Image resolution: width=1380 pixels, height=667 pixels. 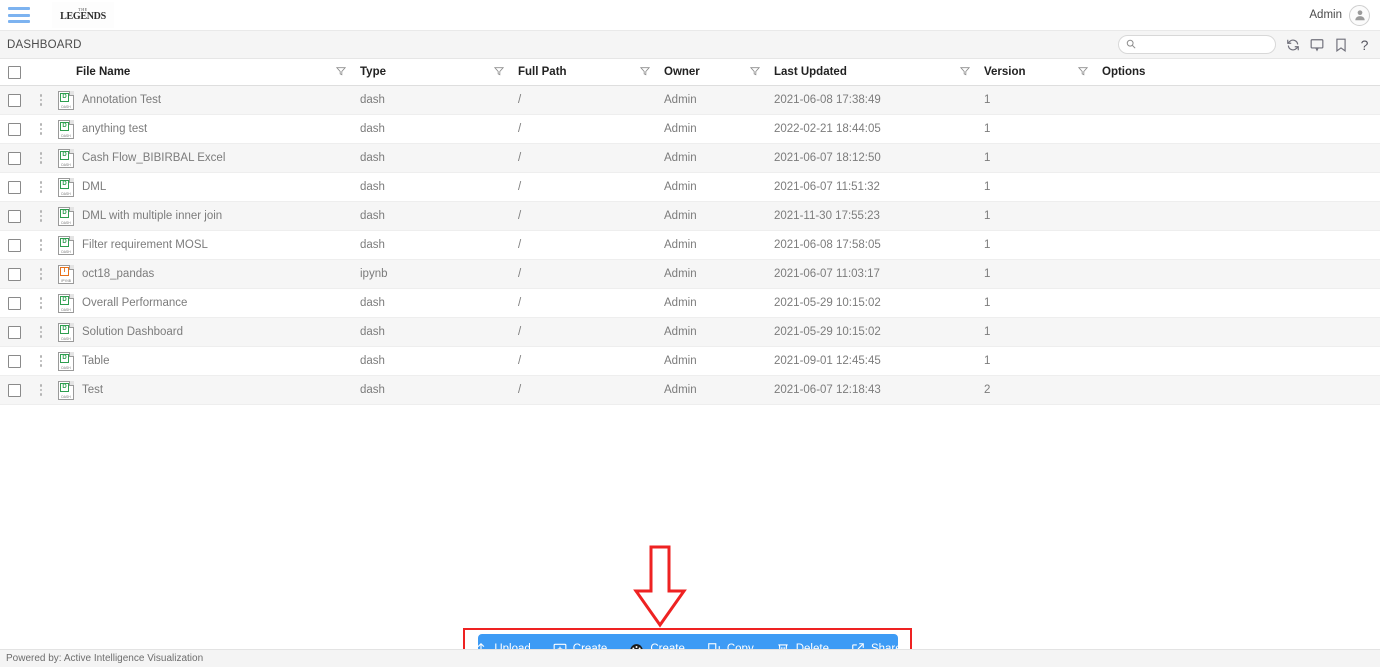 What do you see at coordinates (207, 129) in the screenshot?
I see `cell-file-name: D DASH anything test` at bounding box center [207, 129].